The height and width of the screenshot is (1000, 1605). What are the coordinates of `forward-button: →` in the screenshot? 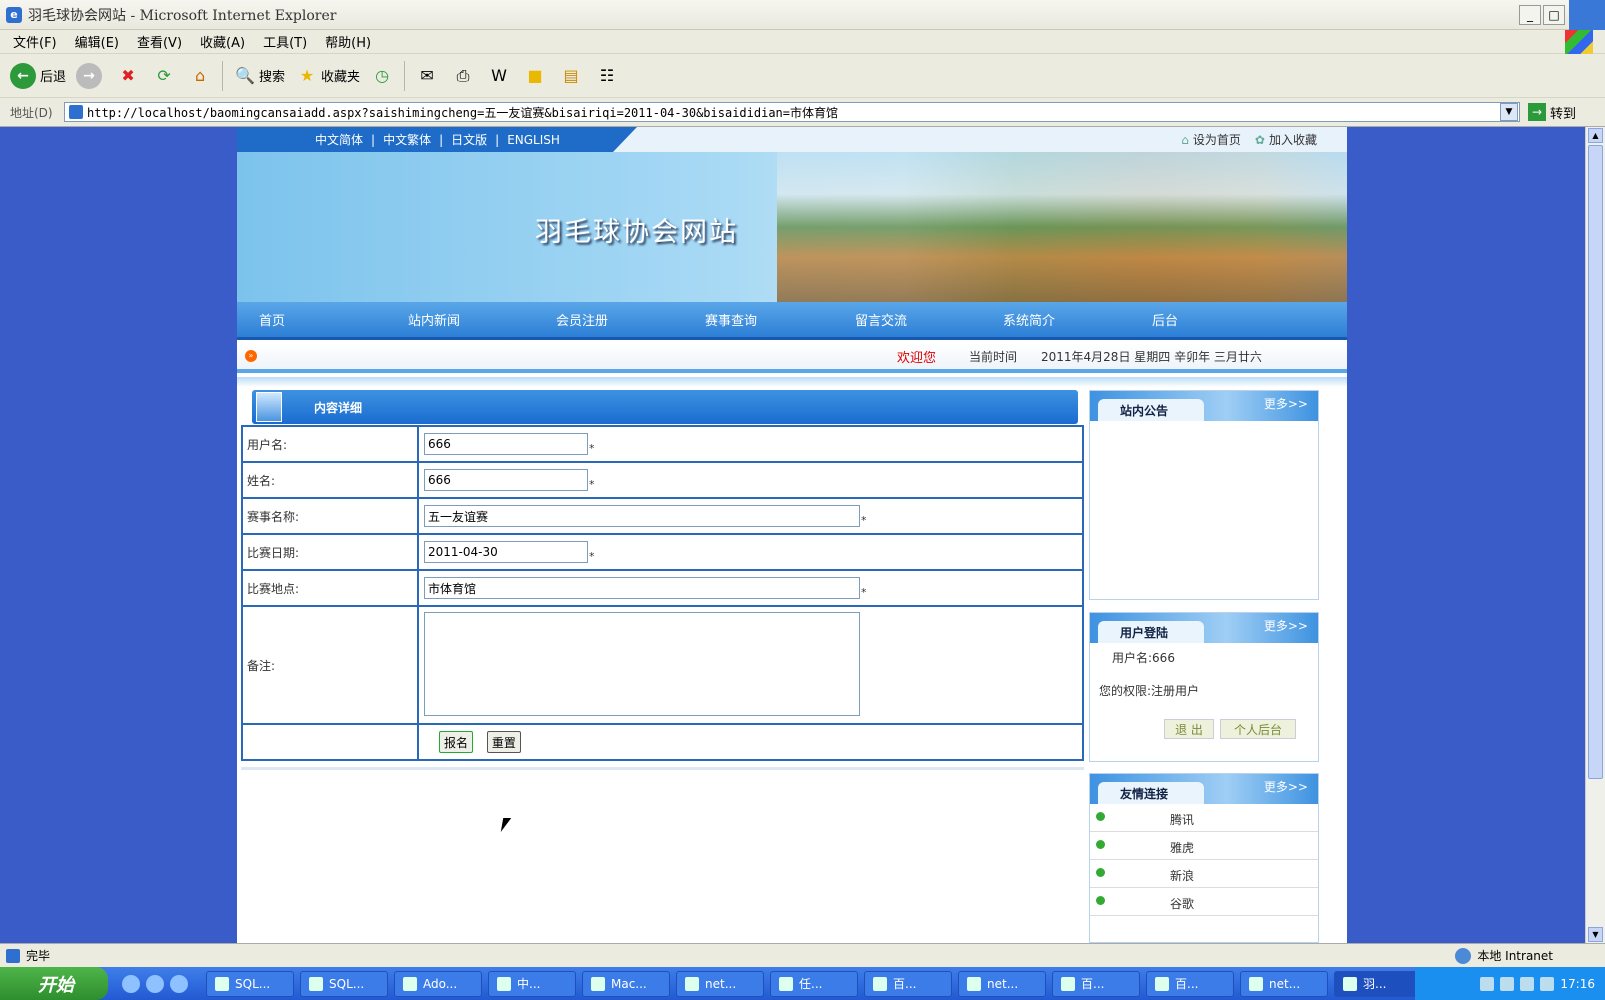 It's located at (91, 75).